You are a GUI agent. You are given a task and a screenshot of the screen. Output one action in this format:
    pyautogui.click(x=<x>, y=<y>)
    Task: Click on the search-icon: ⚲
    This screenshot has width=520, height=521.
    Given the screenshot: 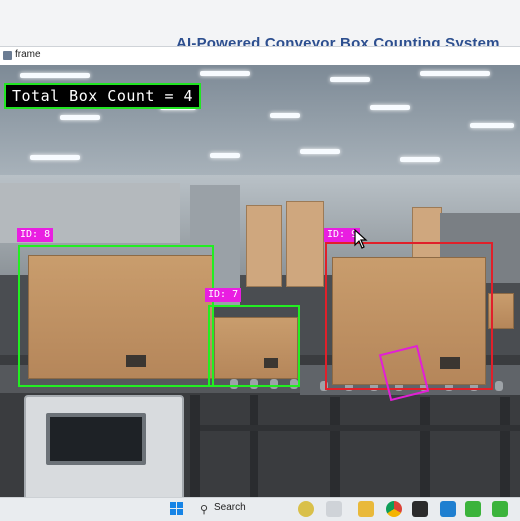 What is the action you would take?
    pyautogui.click(x=204, y=509)
    